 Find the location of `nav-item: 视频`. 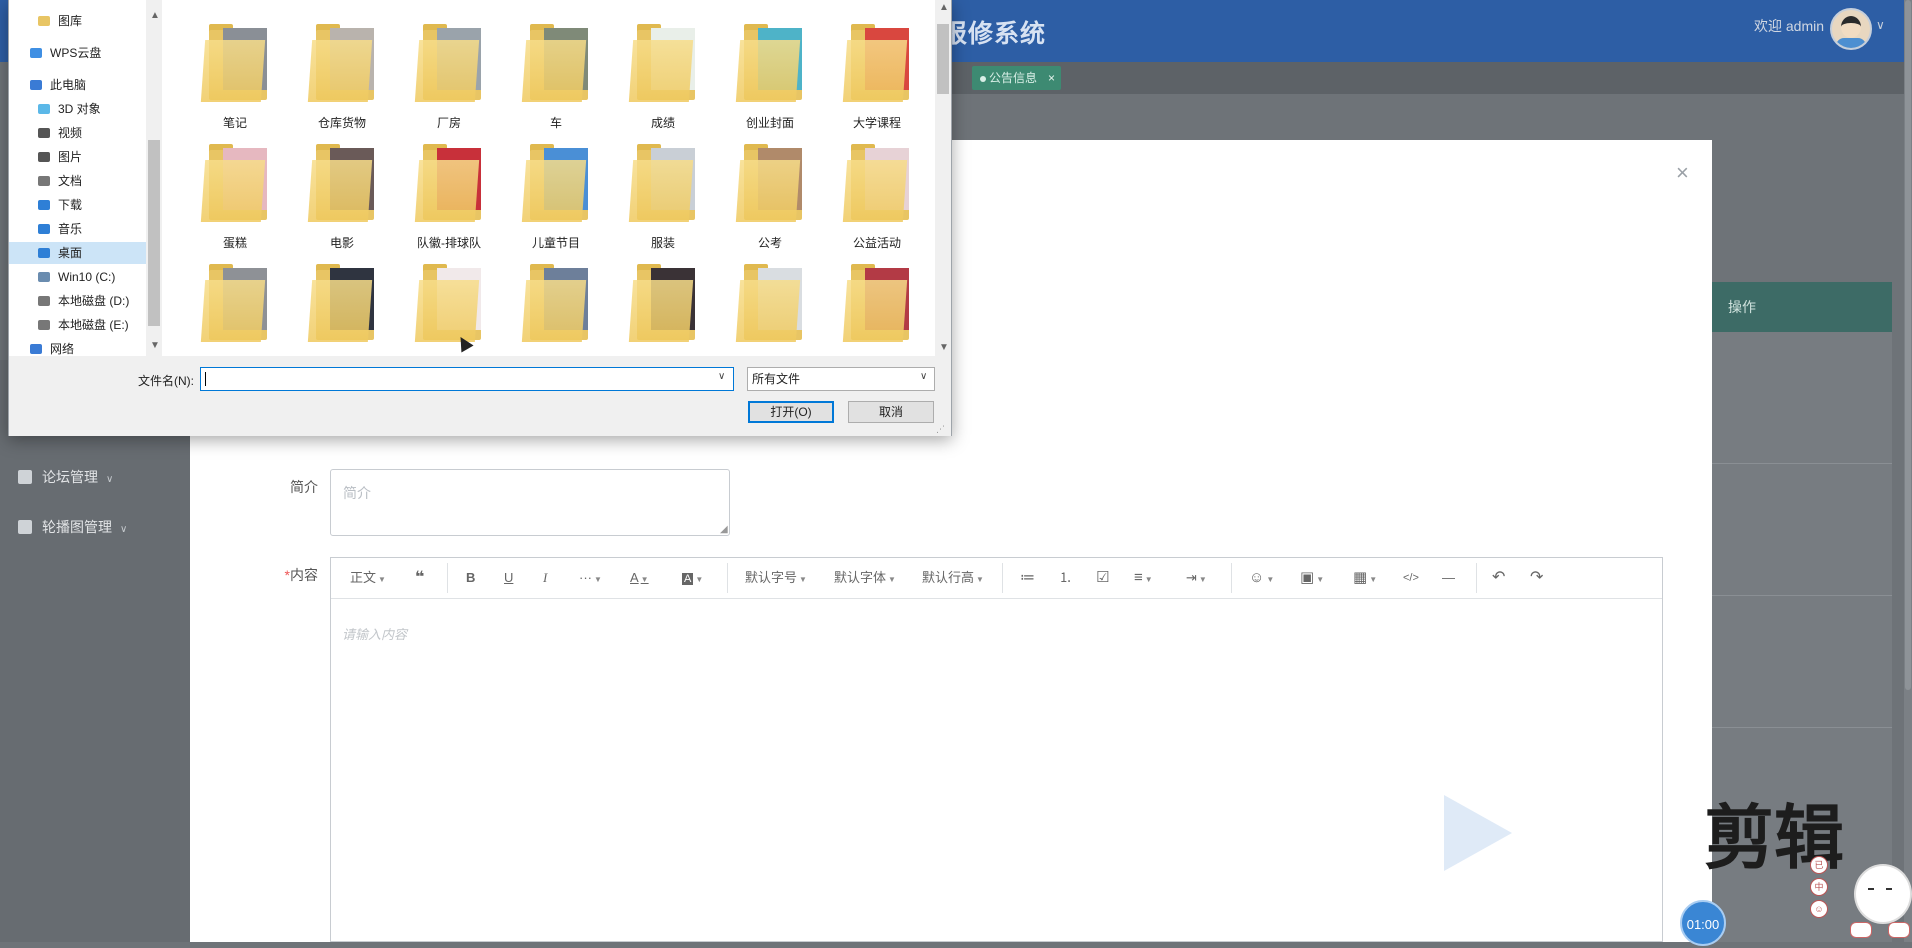

nav-item: 视频 is located at coordinates (60, 133).